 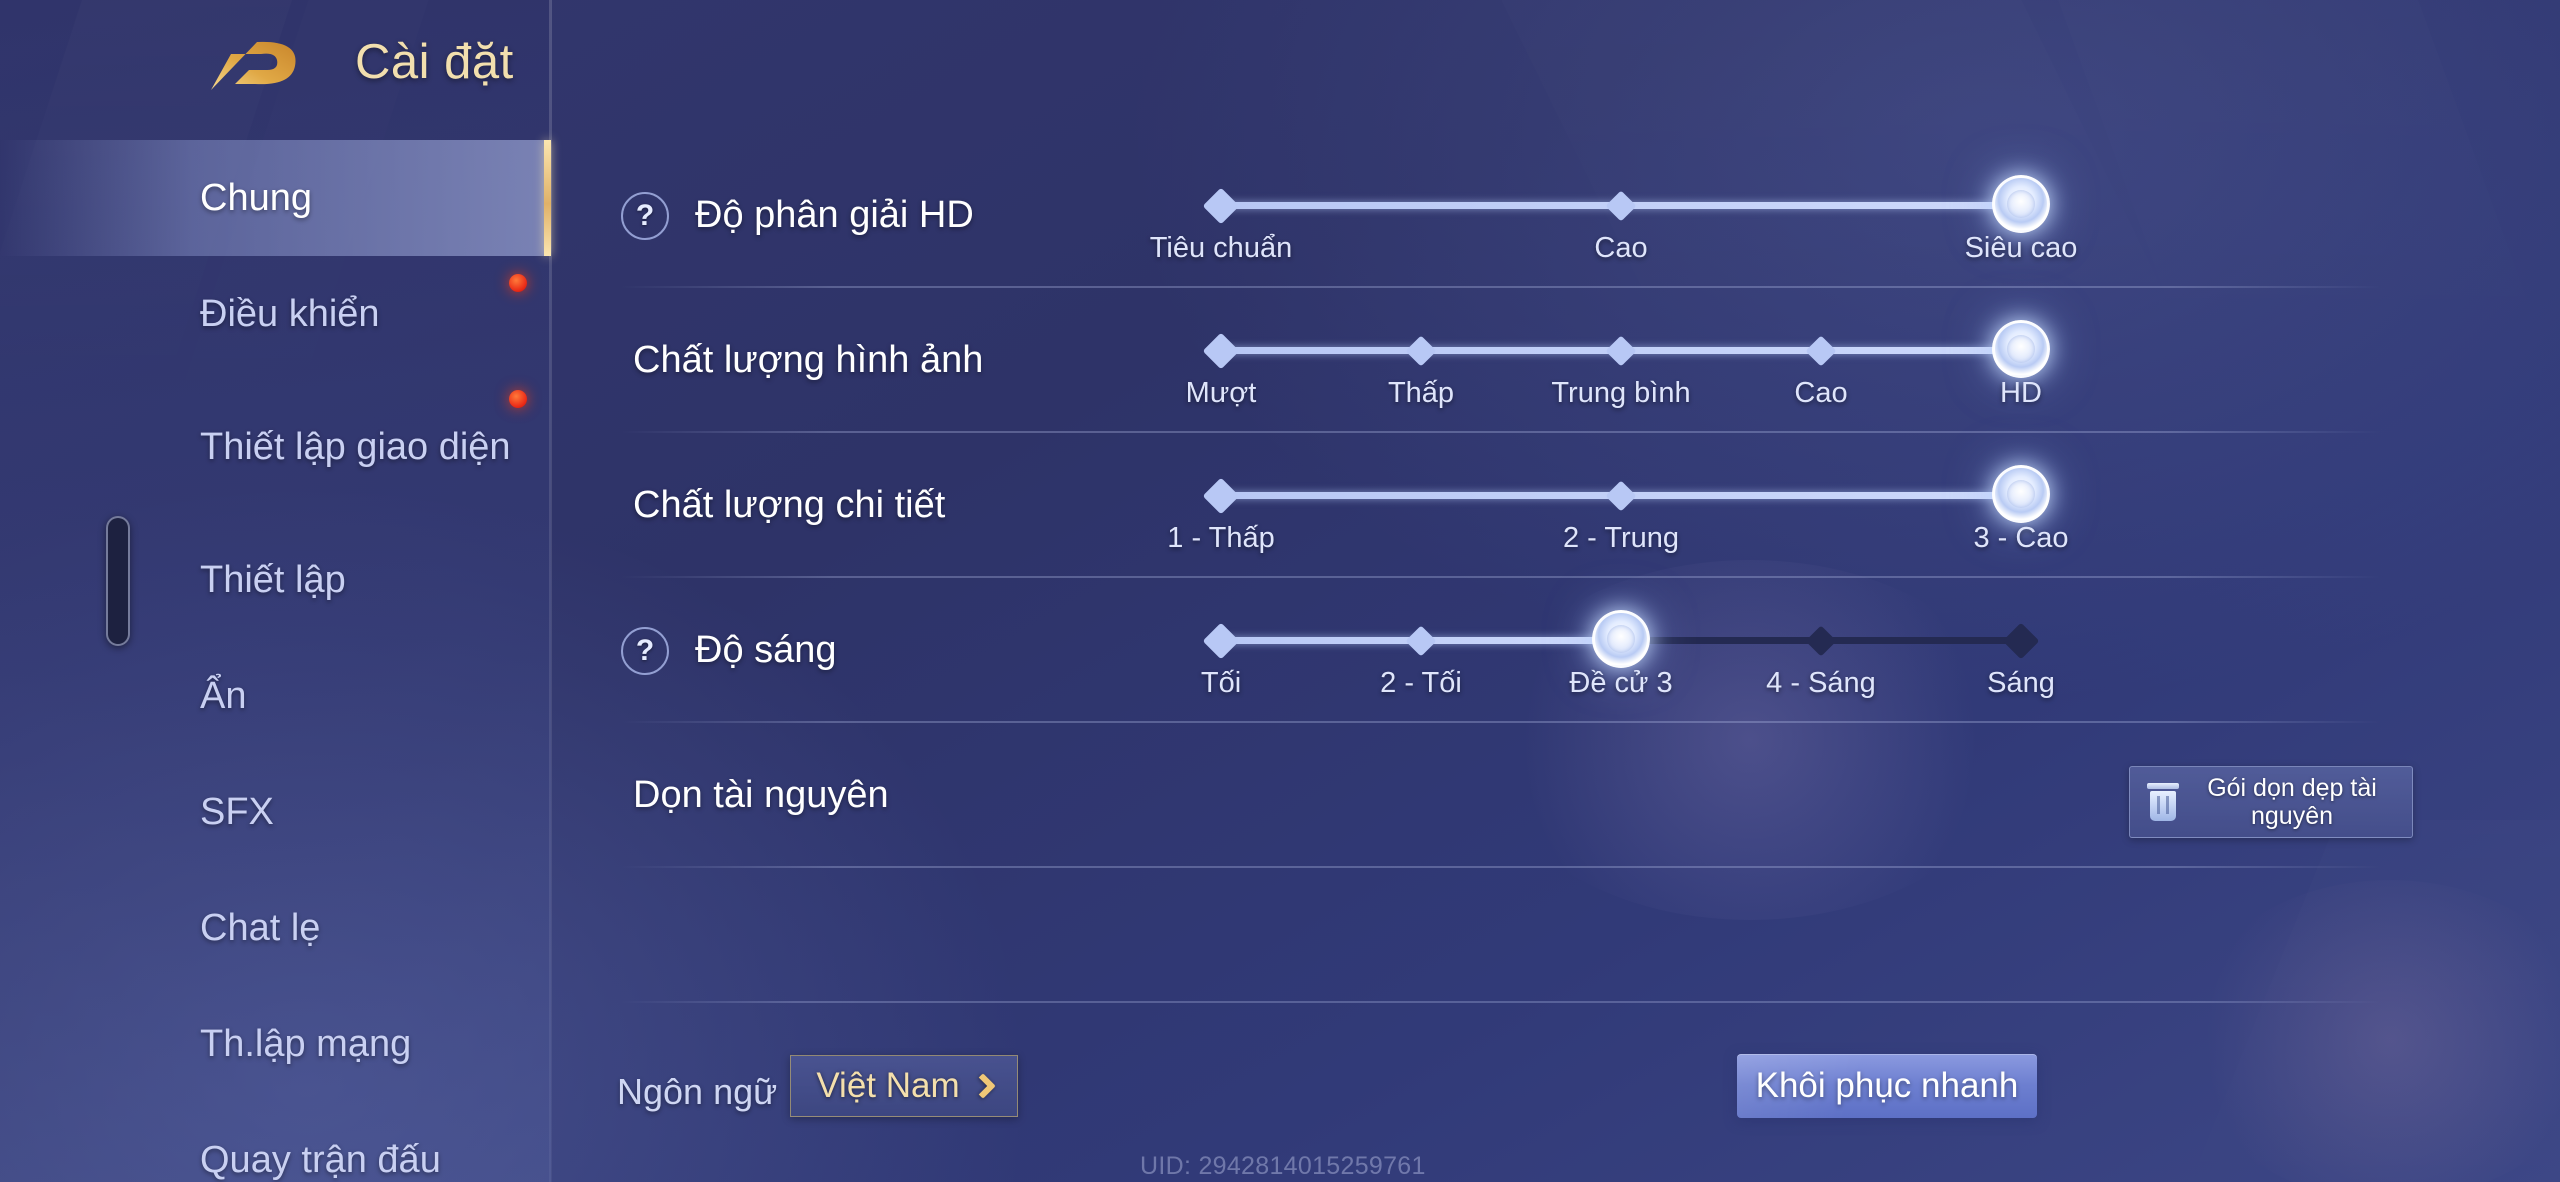 I want to click on sidebar-item-2: Điều khiển, so click(x=275, y=314).